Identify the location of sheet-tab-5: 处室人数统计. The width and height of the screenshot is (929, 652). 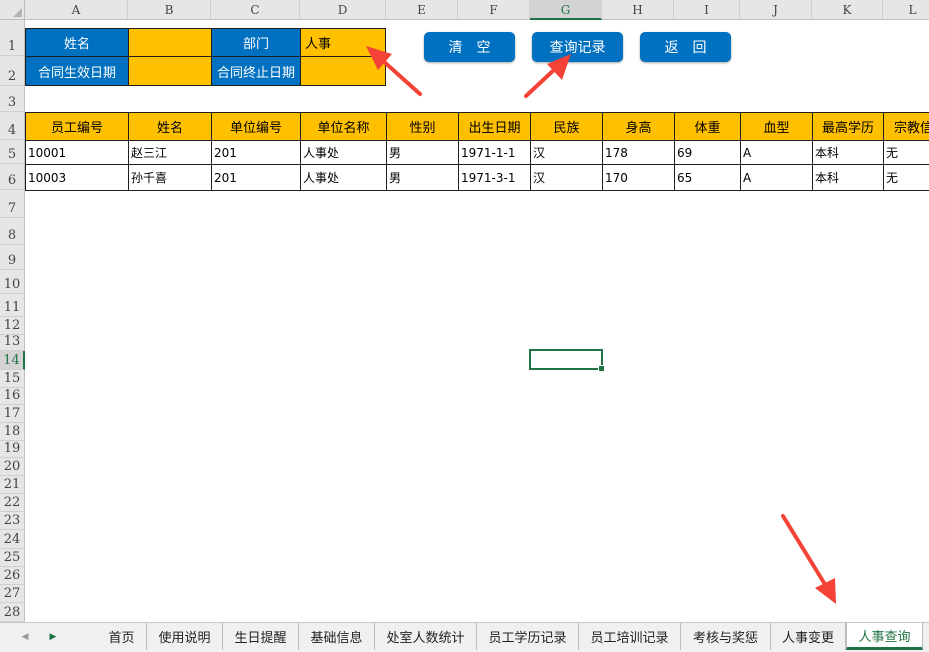
(426, 636).